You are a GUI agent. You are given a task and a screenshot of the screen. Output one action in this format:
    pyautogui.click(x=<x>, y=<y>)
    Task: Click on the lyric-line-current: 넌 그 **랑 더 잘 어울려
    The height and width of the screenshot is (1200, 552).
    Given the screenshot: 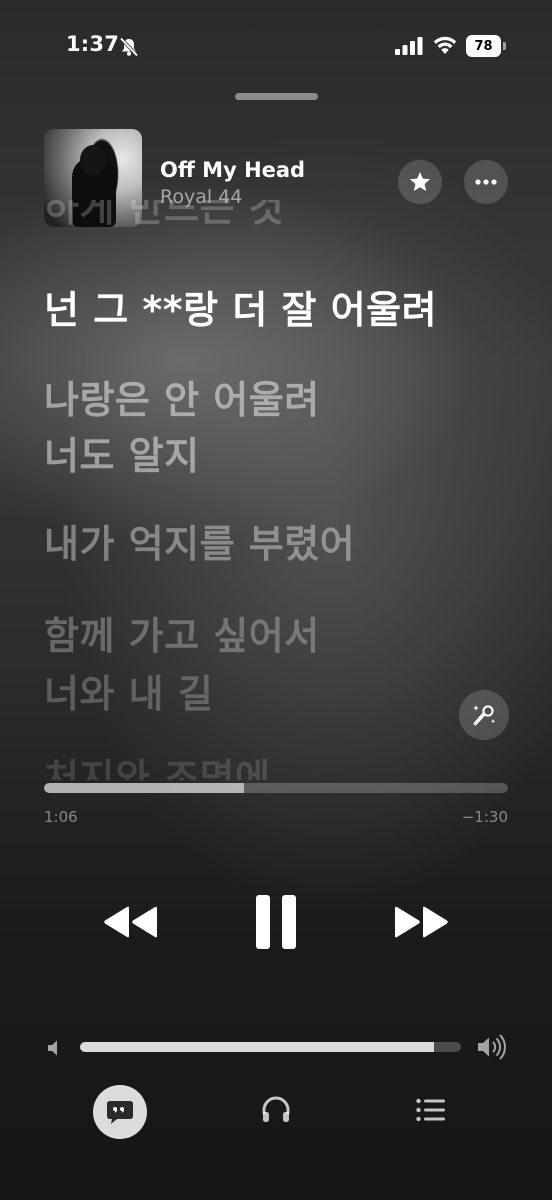 What is the action you would take?
    pyautogui.click(x=240, y=310)
    